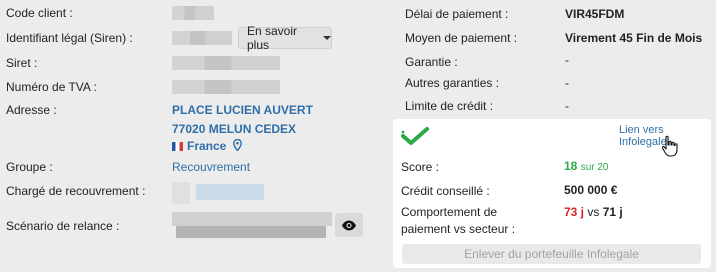 Image resolution: width=716 pixels, height=272 pixels. What do you see at coordinates (445, 191) in the screenshot?
I see `advised-credit-label: Crédit conseillé :` at bounding box center [445, 191].